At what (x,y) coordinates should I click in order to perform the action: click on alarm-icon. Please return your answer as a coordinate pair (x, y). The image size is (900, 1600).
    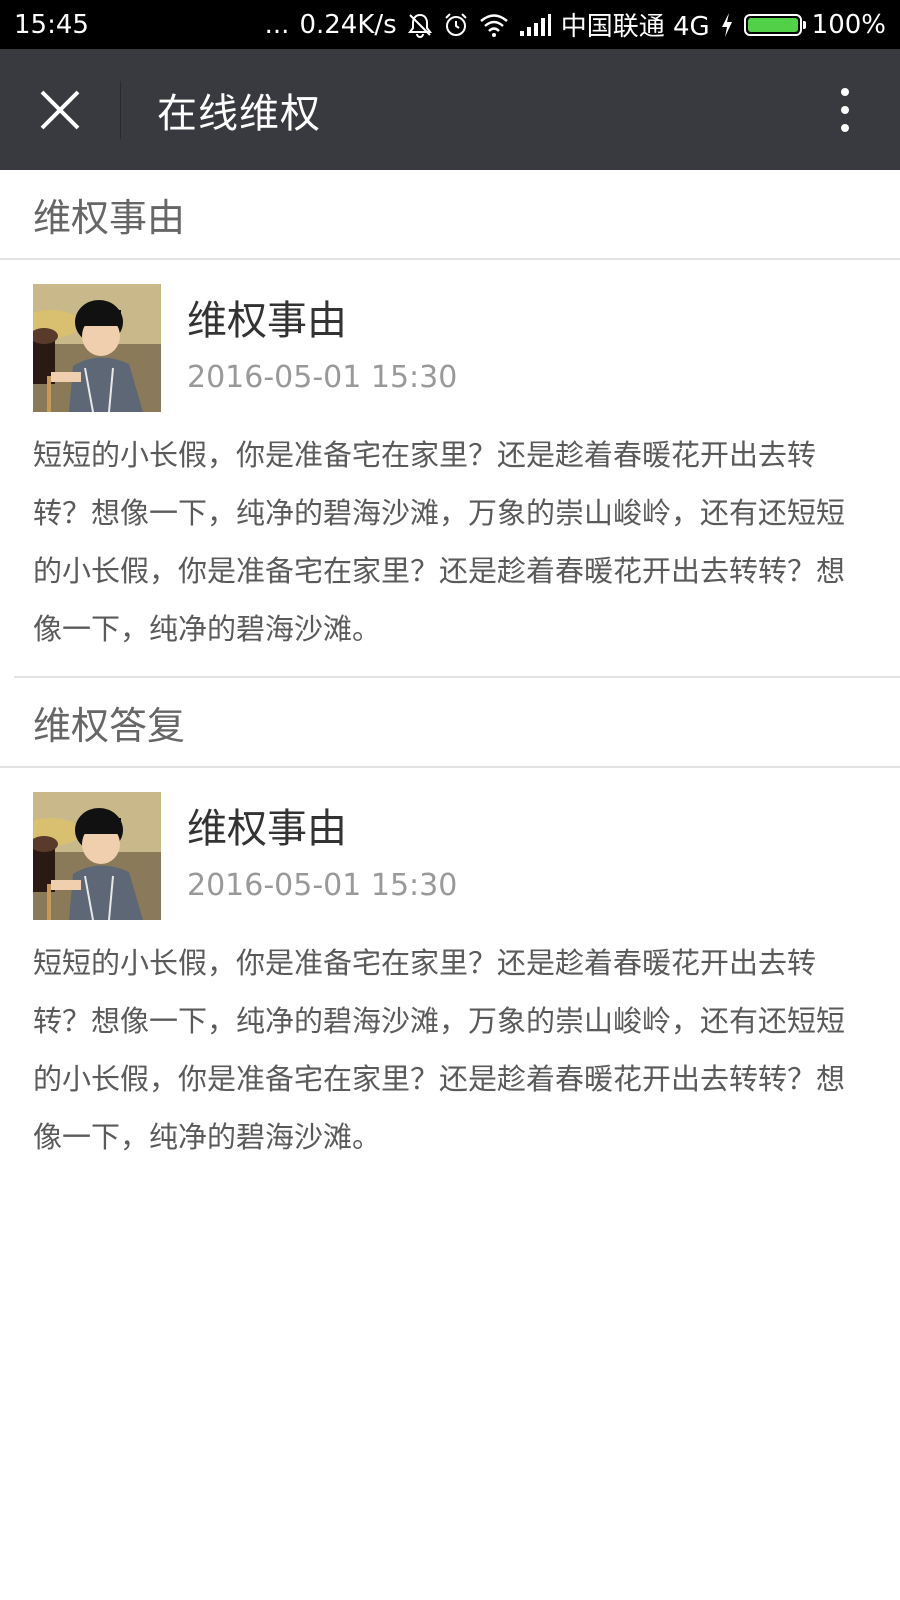
    Looking at the image, I should click on (456, 25).